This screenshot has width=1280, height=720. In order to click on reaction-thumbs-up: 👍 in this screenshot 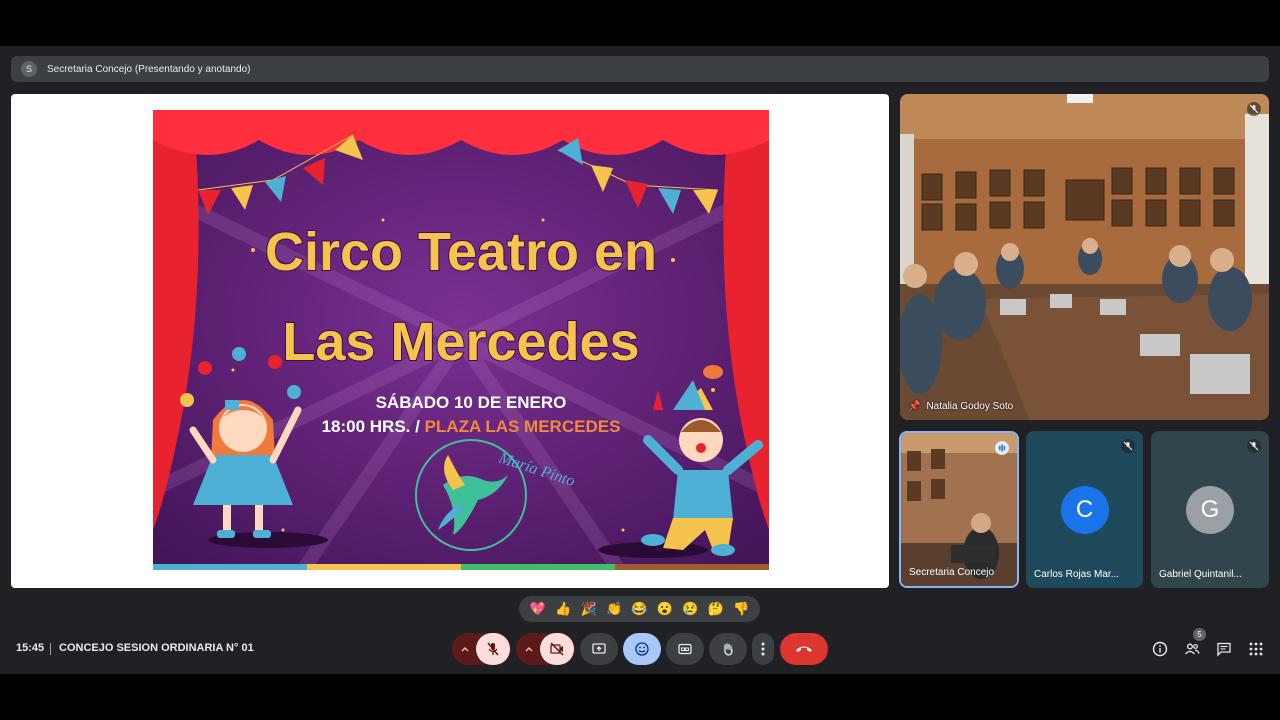, I will do `click(563, 609)`.